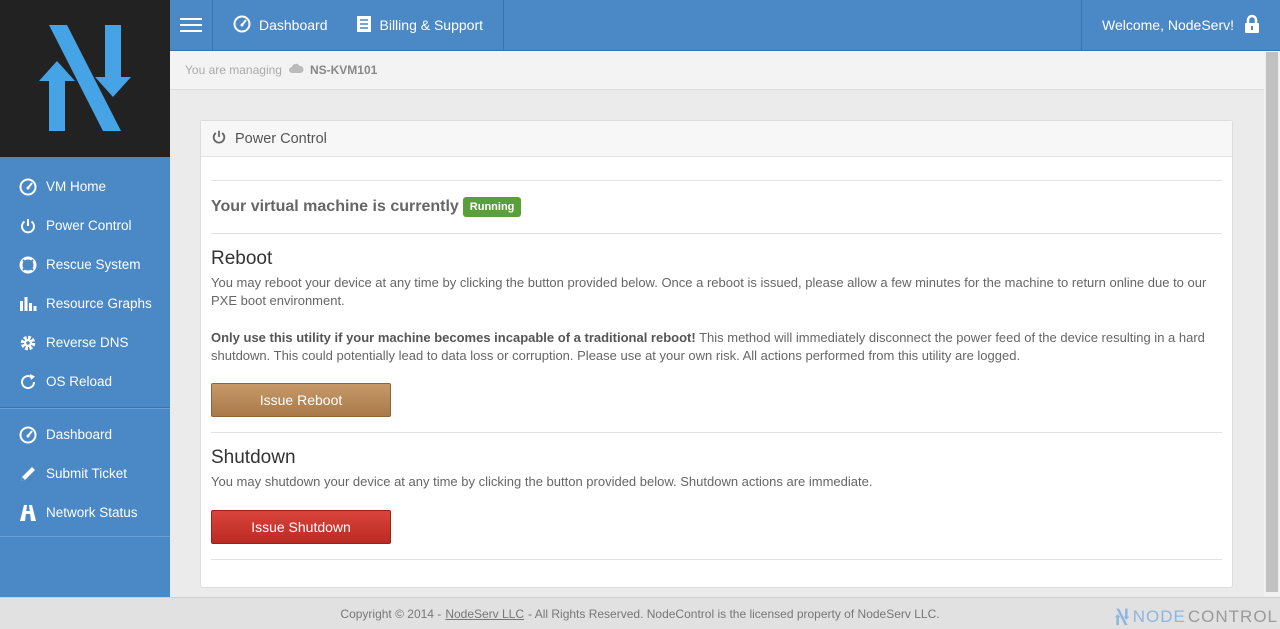 The image size is (1280, 629). I want to click on sidebar-item-vm-home: VM Home, so click(85, 186).